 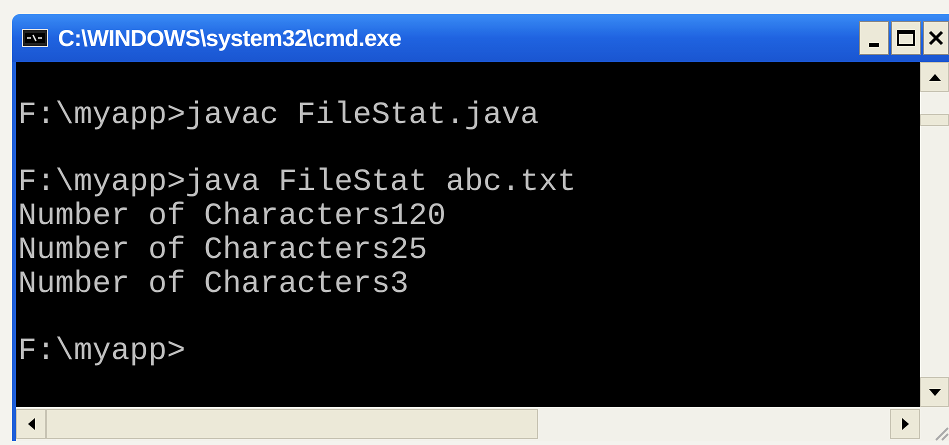 I want to click on right-arrow-icon, so click(x=905, y=424).